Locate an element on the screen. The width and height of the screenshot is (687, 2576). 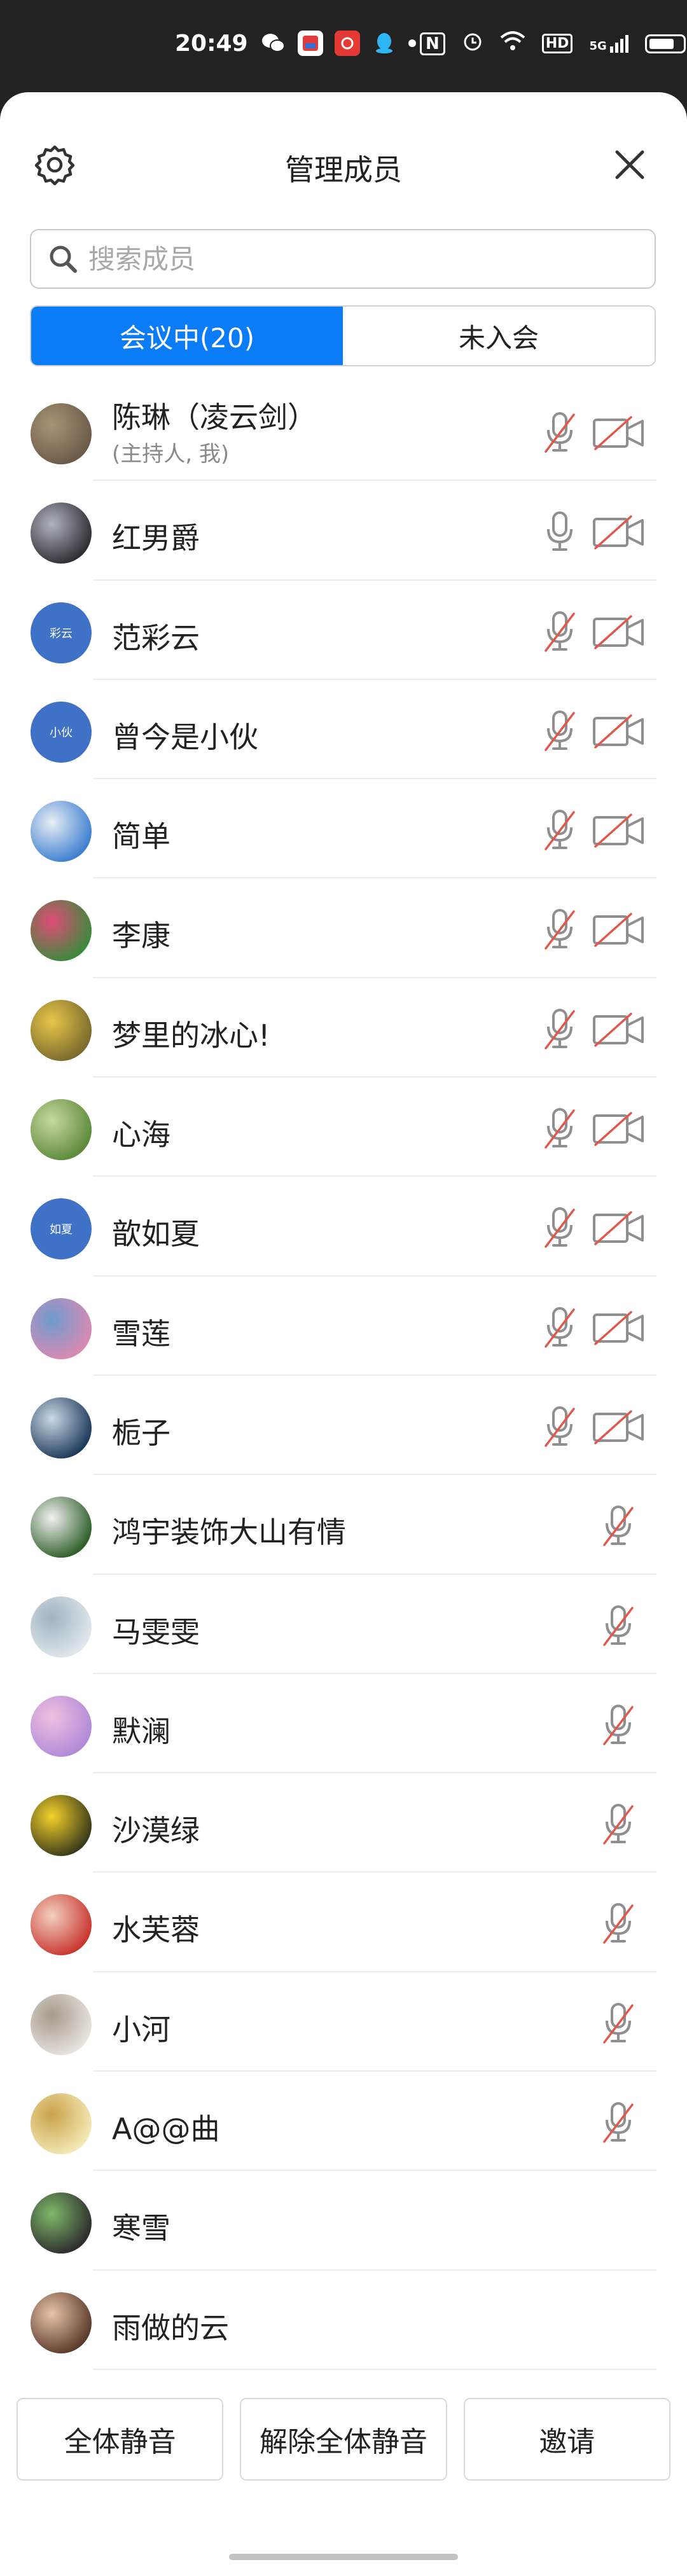
search-icon is located at coordinates (63, 259).